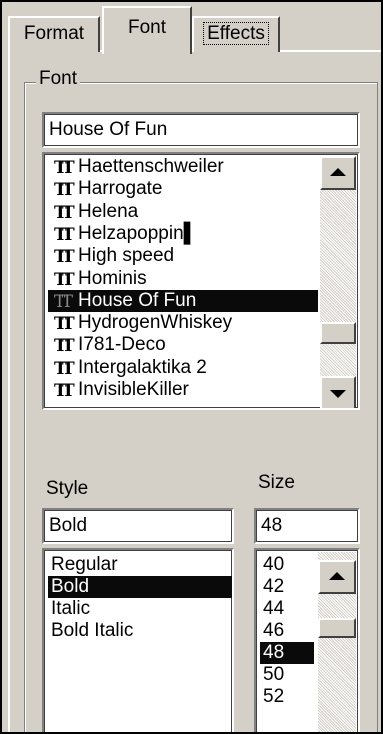 The height and width of the screenshot is (734, 383). Describe the element at coordinates (155, 323) in the screenshot. I see `font-list-item-label: HydrogenWhiskey` at that location.